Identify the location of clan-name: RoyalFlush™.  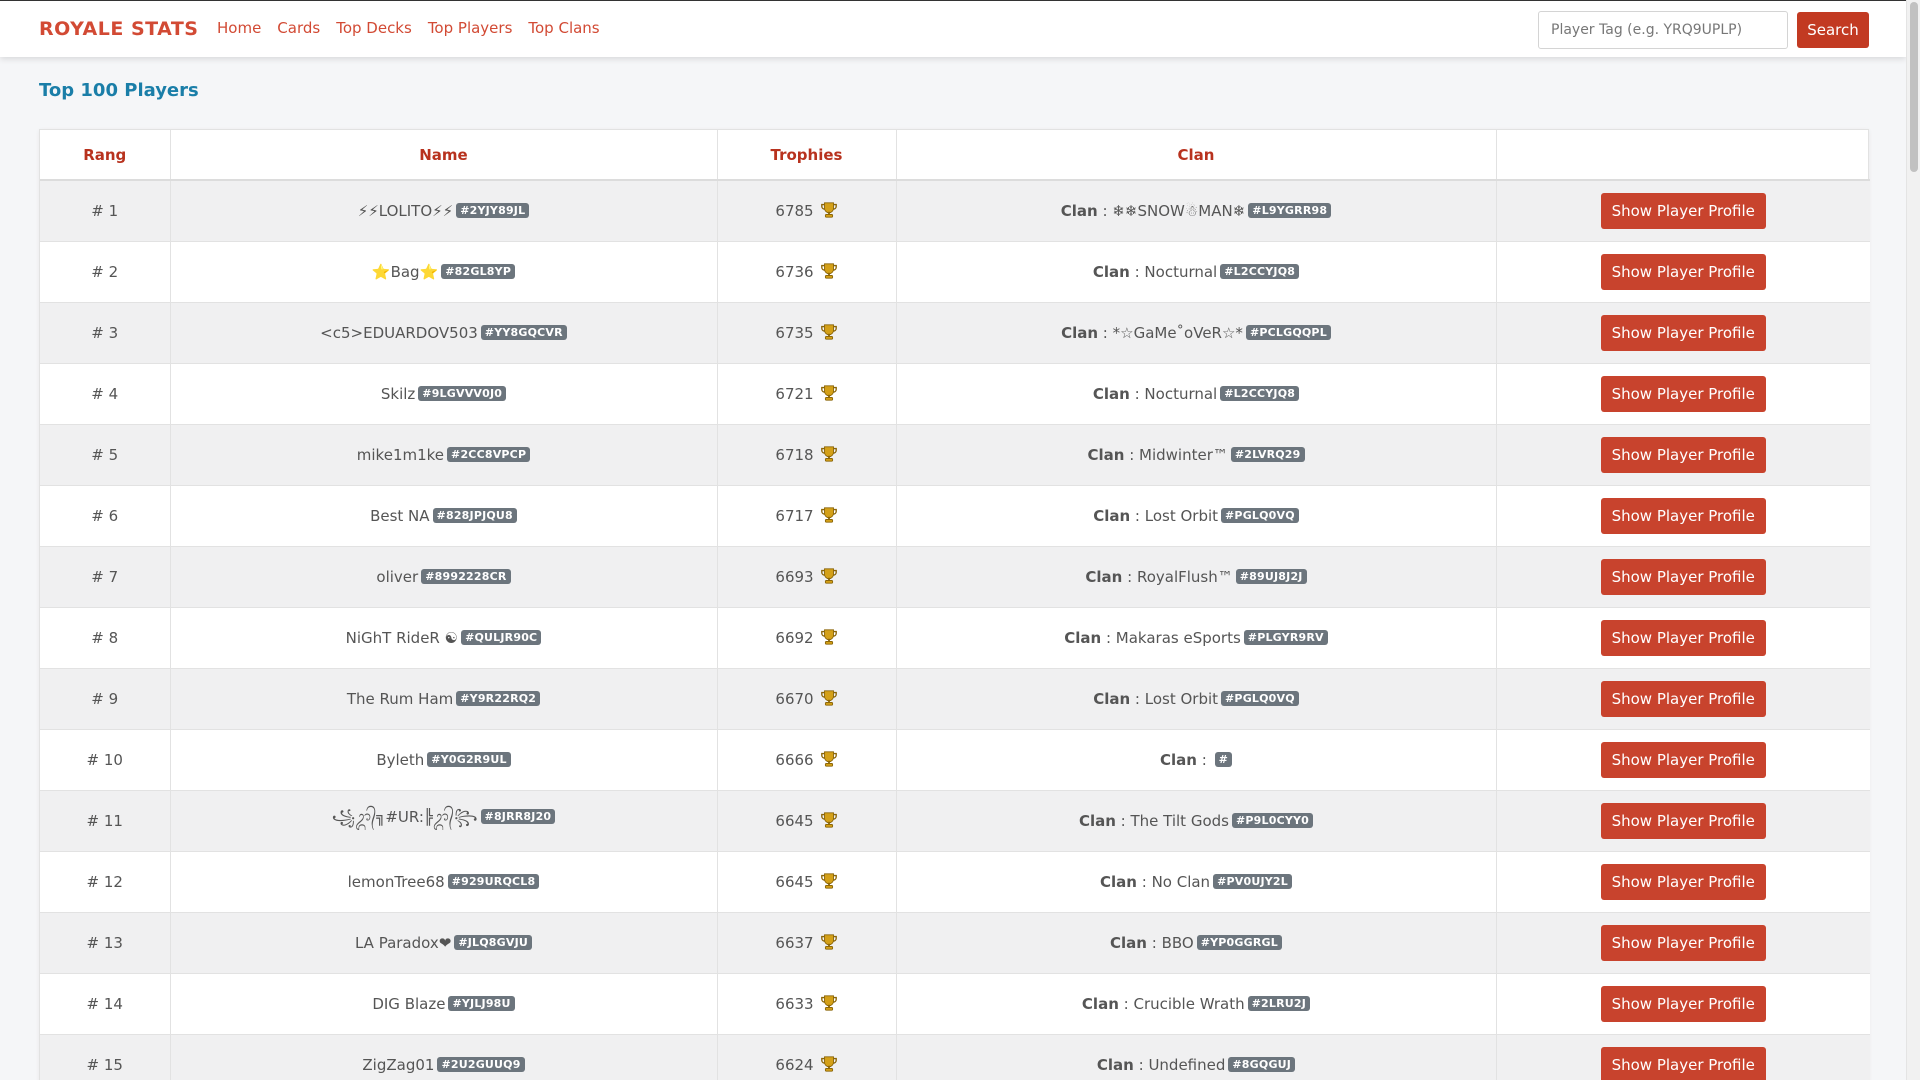
(1185, 577).